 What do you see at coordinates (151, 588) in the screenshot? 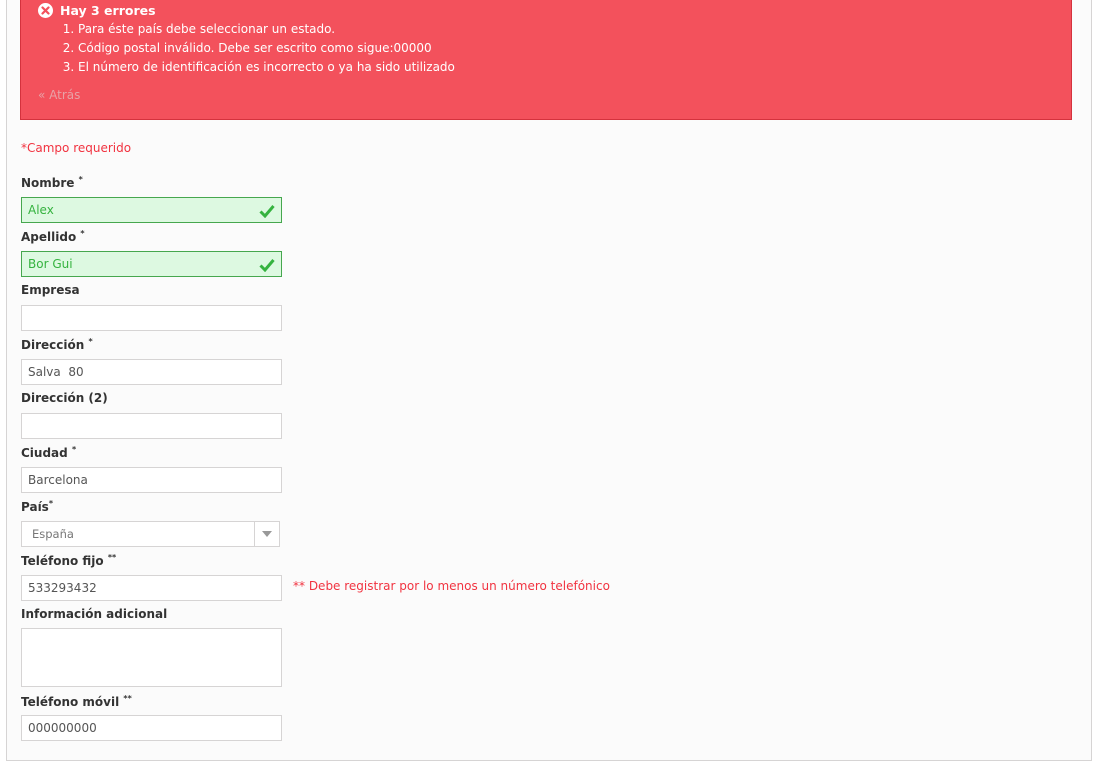
I see `phone-input: 533293432` at bounding box center [151, 588].